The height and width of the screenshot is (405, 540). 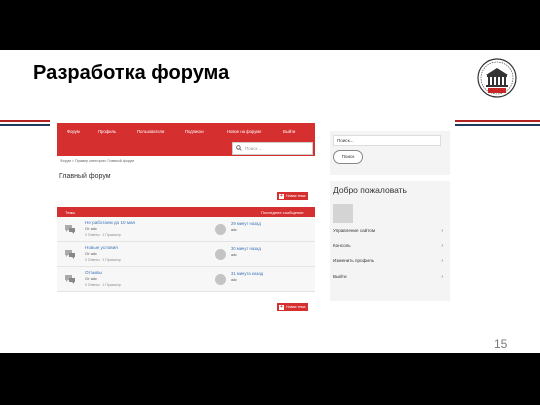 What do you see at coordinates (150, 131) in the screenshot?
I see `nav-users: Пользователи` at bounding box center [150, 131].